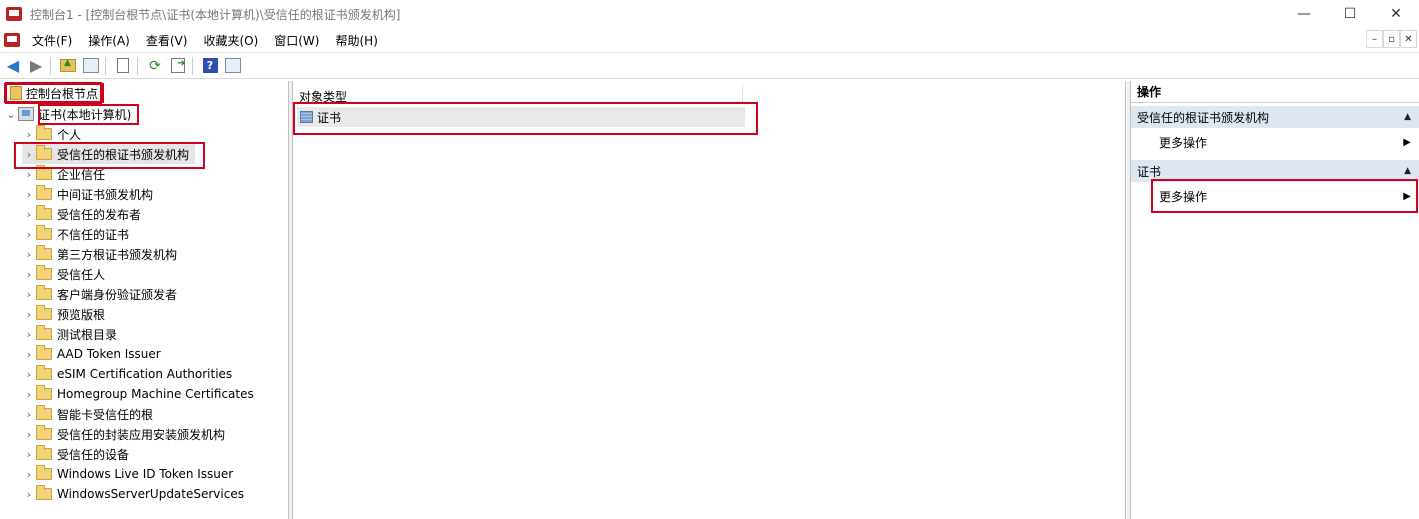 Image resolution: width=1419 pixels, height=519 pixels. I want to click on export-list-button, so click(178, 66).